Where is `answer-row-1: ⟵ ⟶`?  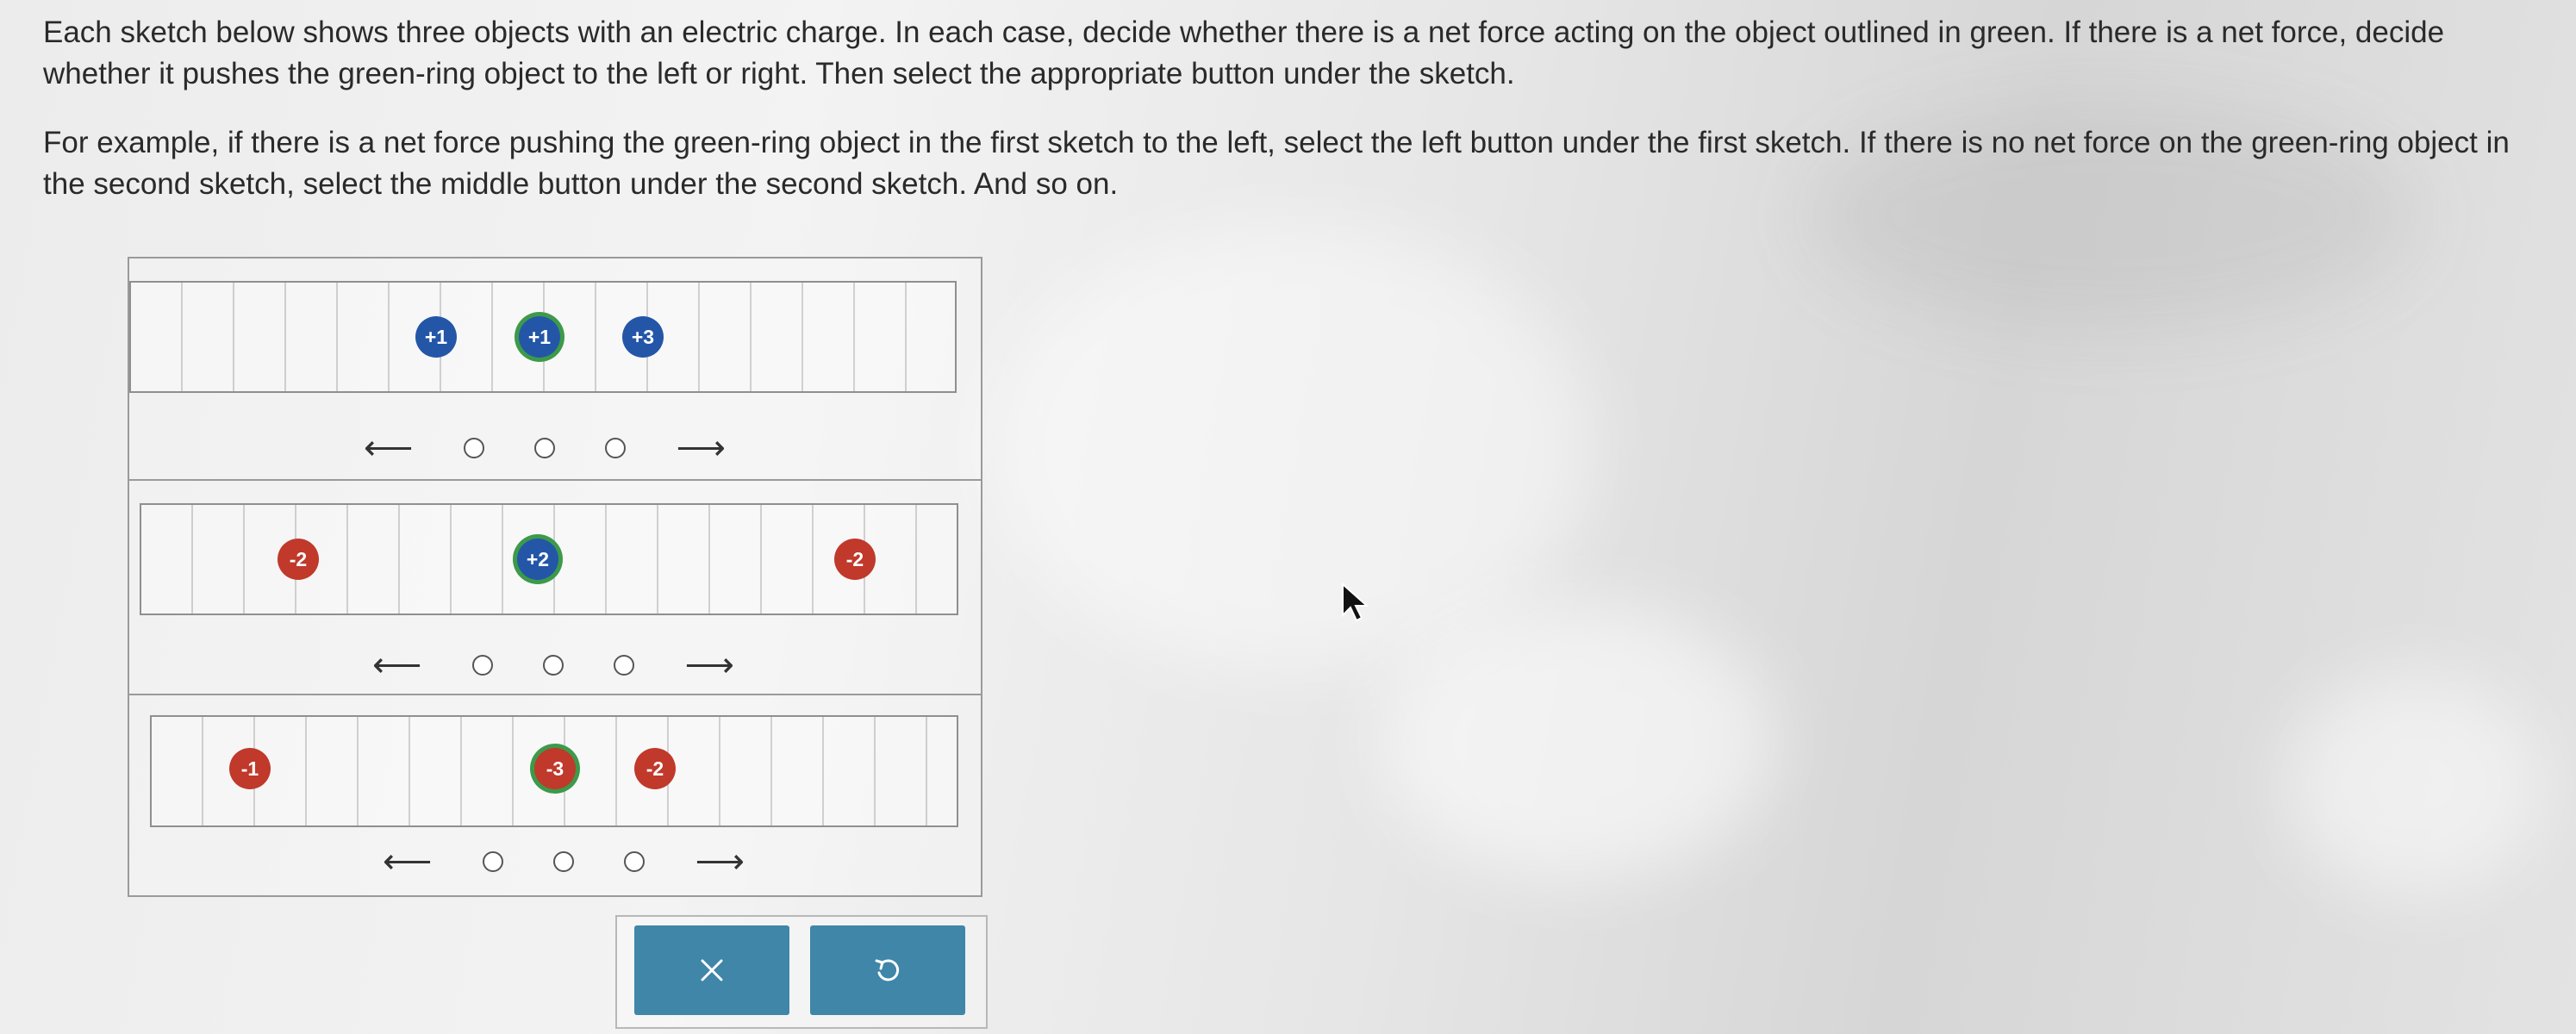 answer-row-1: ⟵ ⟶ is located at coordinates (545, 448).